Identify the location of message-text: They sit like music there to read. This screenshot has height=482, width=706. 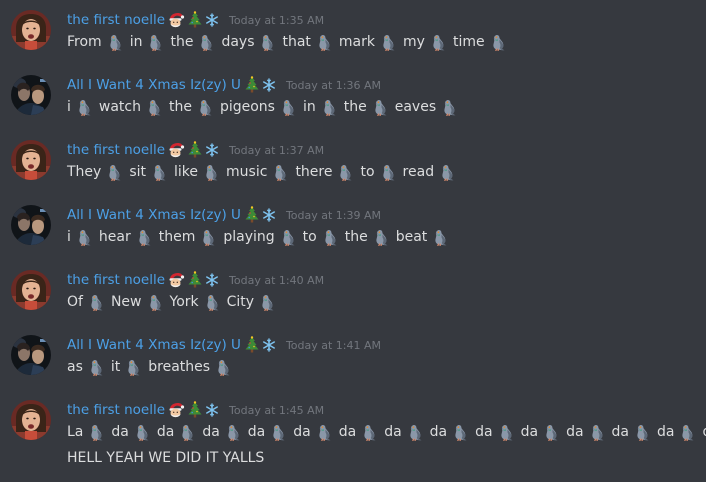
(264, 172).